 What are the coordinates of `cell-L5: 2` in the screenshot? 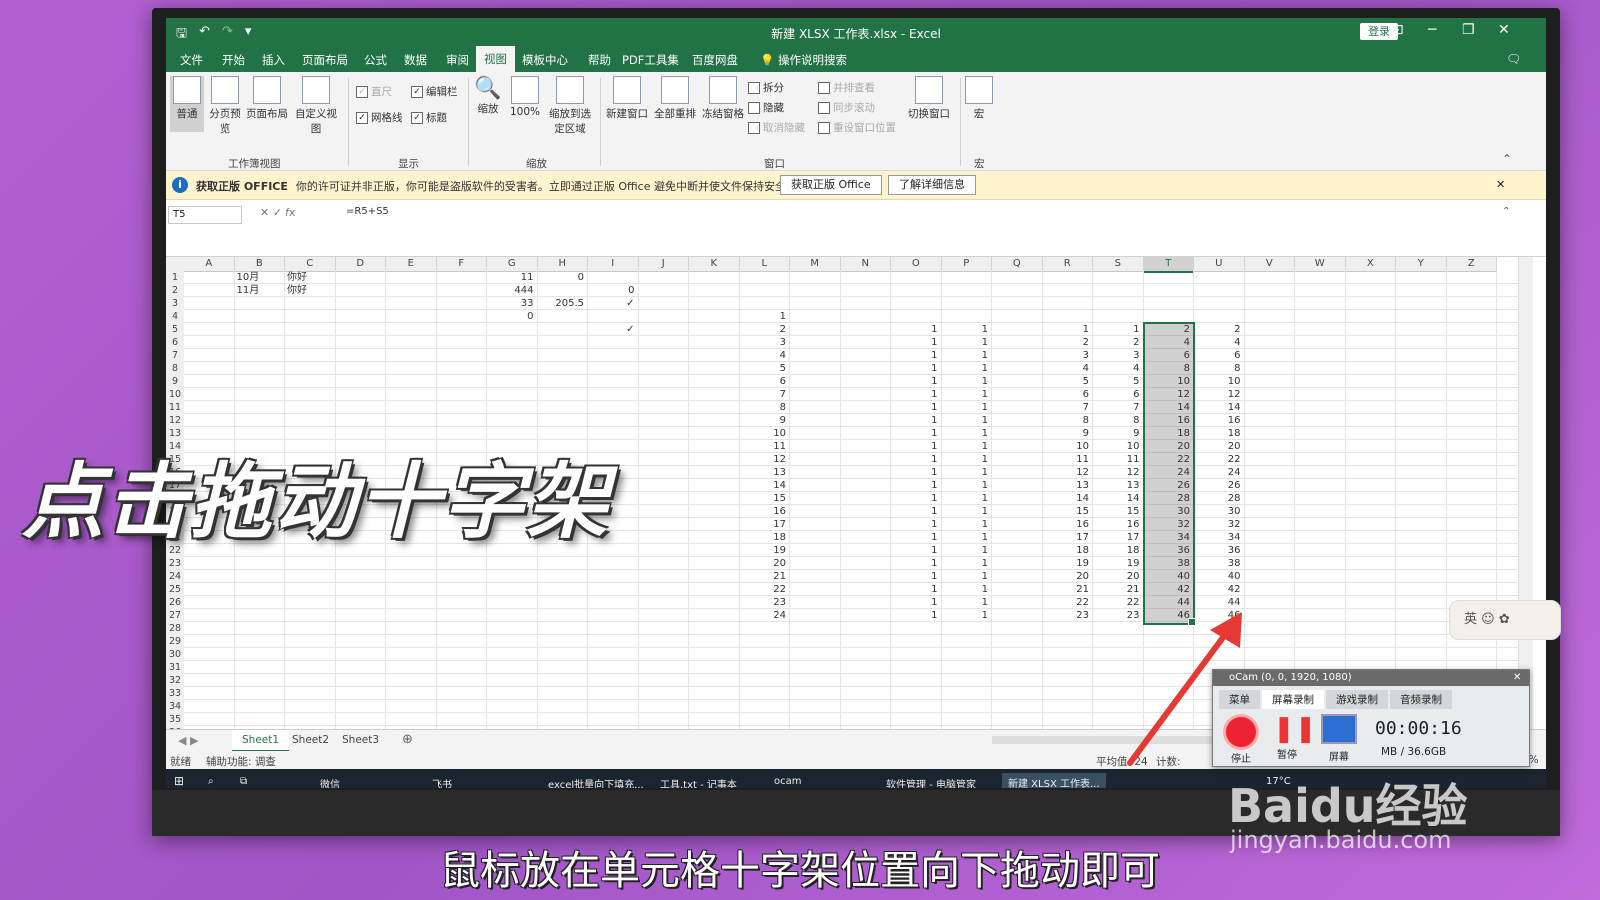 It's located at (763, 329).